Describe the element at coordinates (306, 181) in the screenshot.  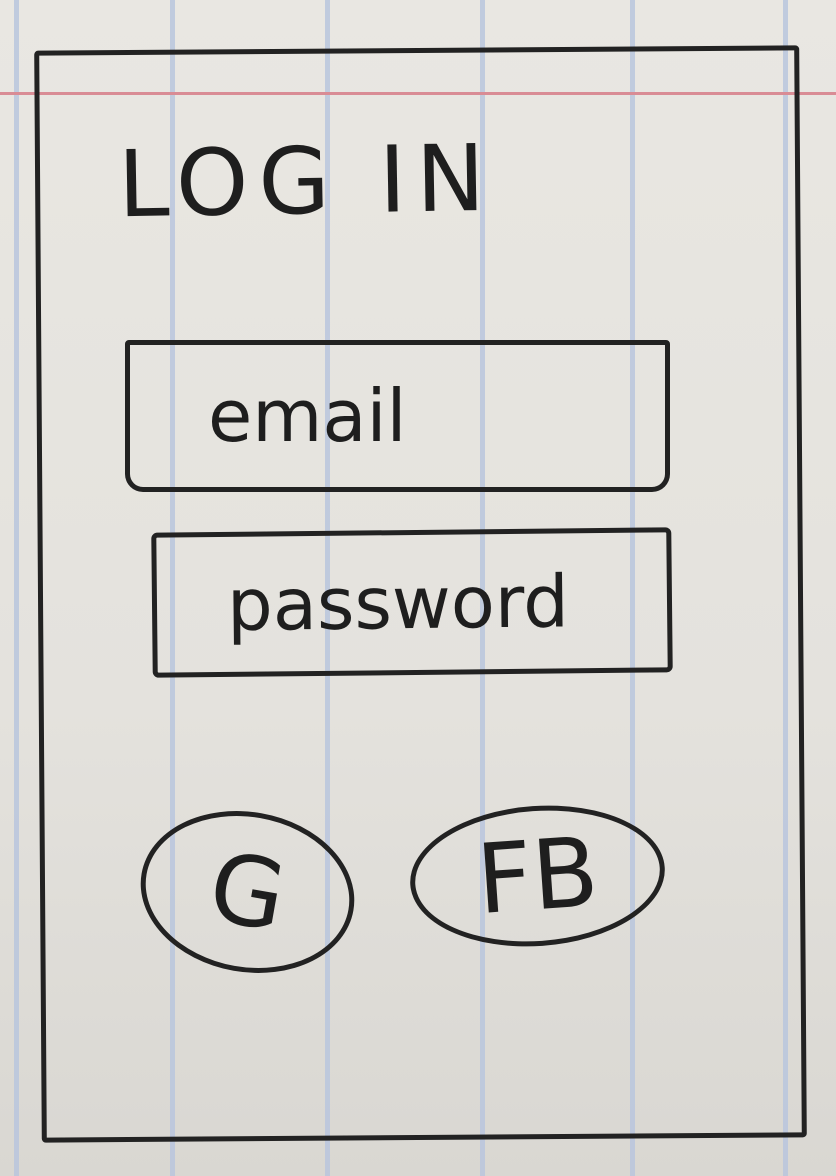
I see `page-title: LOG IN` at that location.